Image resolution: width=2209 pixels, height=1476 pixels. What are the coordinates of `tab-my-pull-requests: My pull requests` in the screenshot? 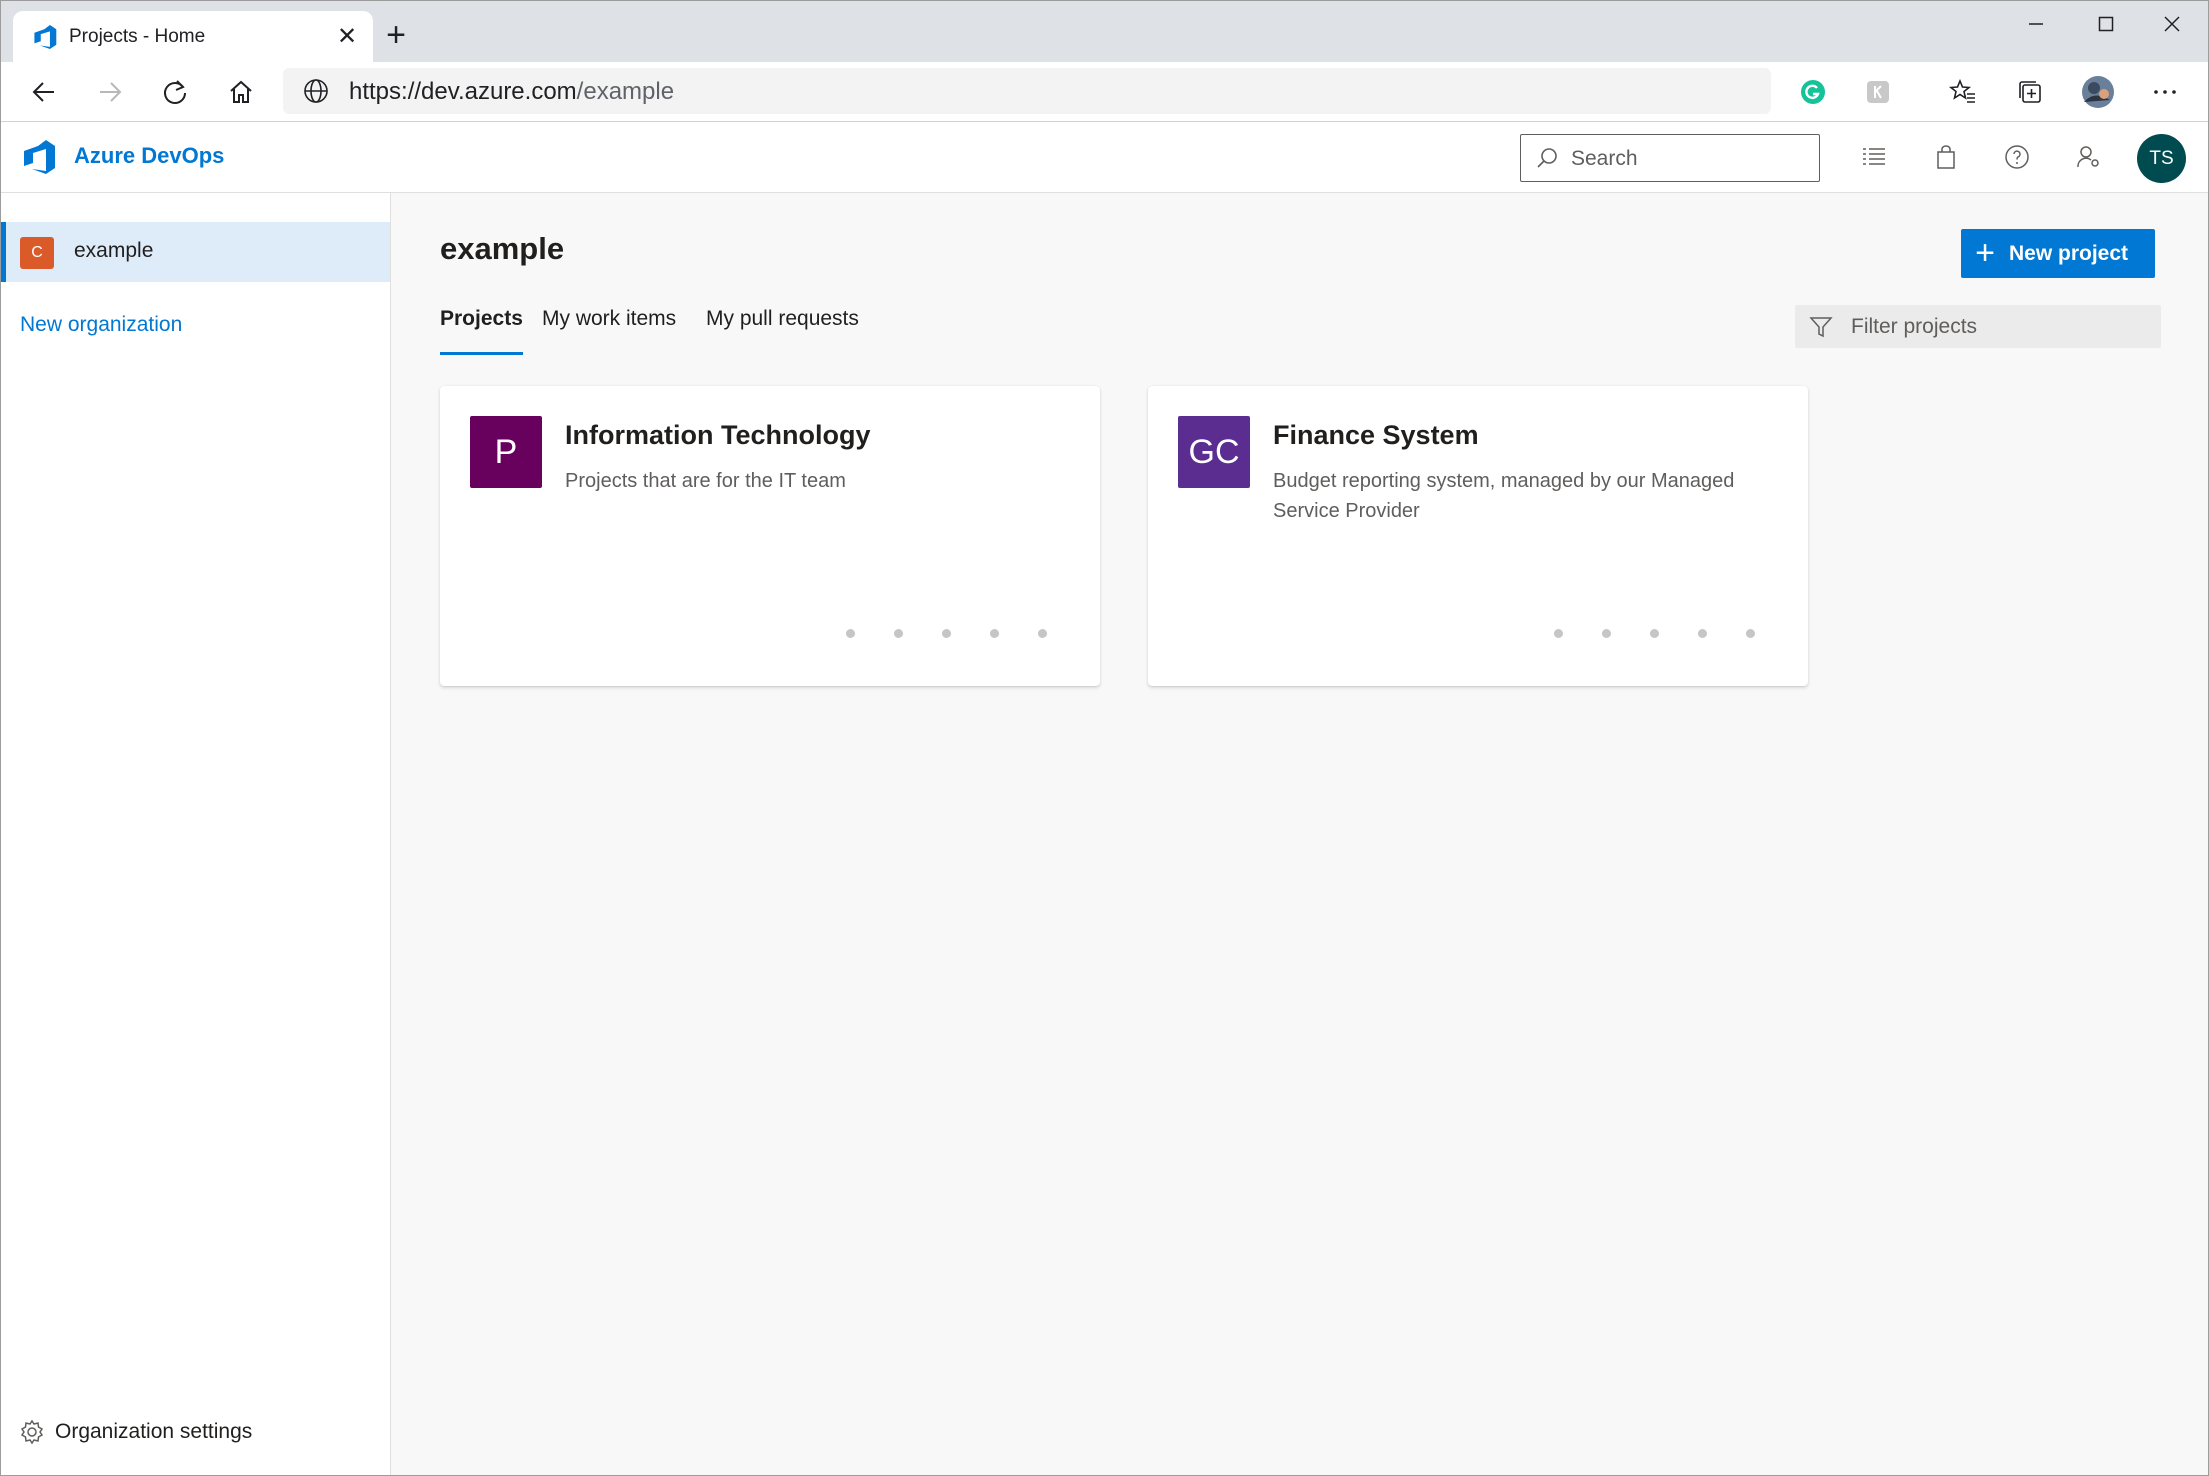 It's located at (782, 331).